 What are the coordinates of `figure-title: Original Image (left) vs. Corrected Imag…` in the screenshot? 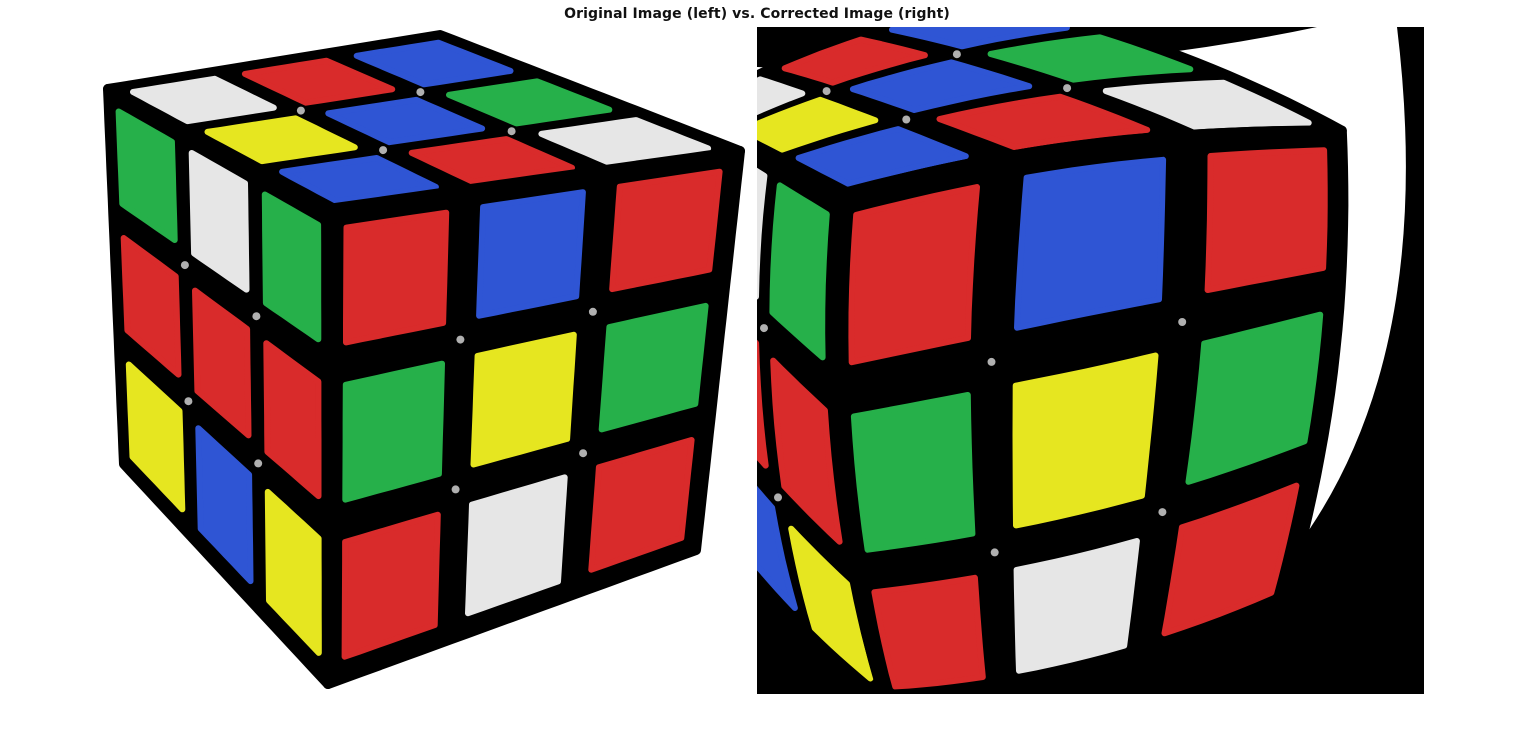 It's located at (757, 14).